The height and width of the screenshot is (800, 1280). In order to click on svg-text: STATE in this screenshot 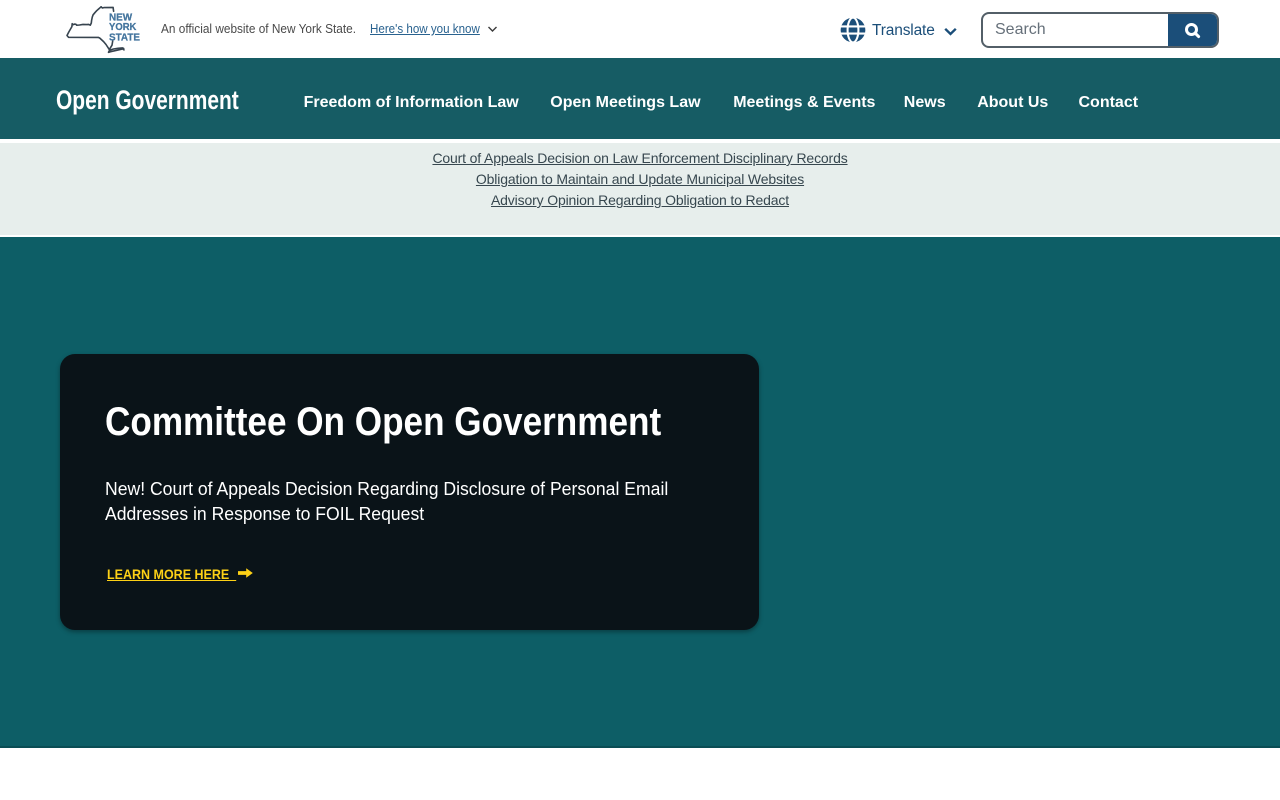, I will do `click(124, 37)`.